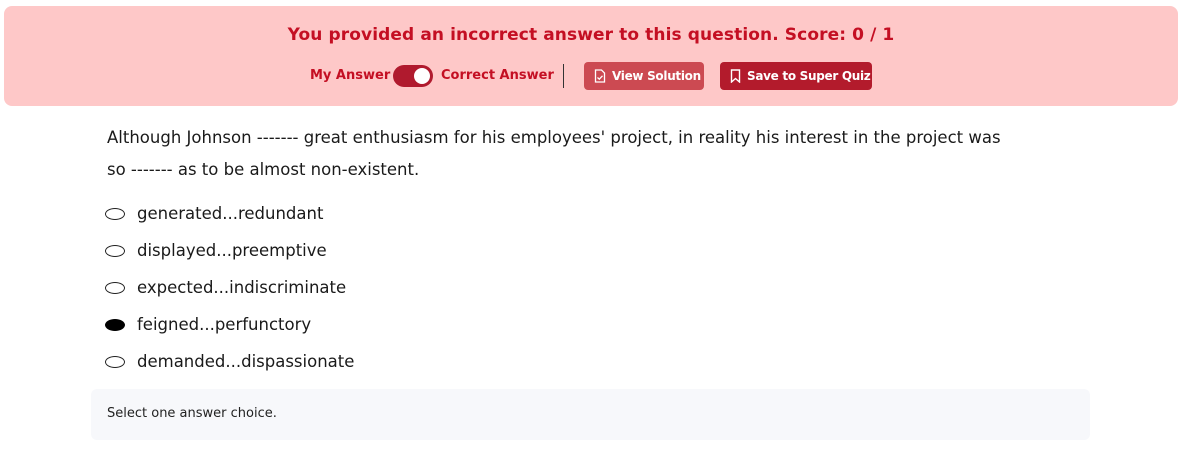 This screenshot has width=1185, height=450. I want to click on bookmark-icon, so click(735, 76).